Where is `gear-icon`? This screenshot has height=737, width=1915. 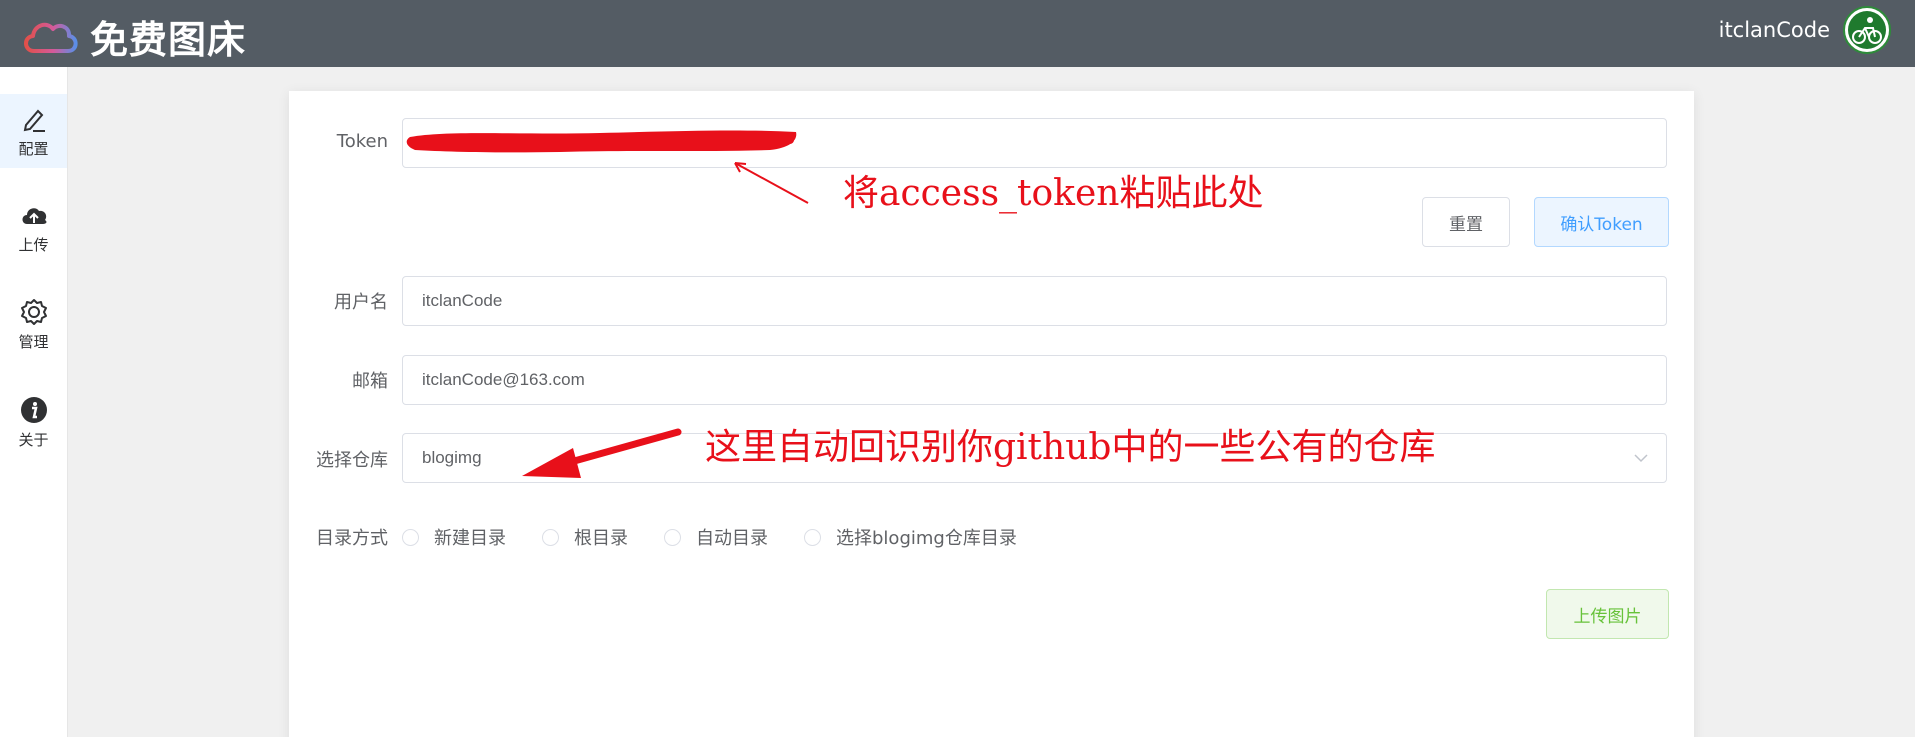 gear-icon is located at coordinates (33, 312).